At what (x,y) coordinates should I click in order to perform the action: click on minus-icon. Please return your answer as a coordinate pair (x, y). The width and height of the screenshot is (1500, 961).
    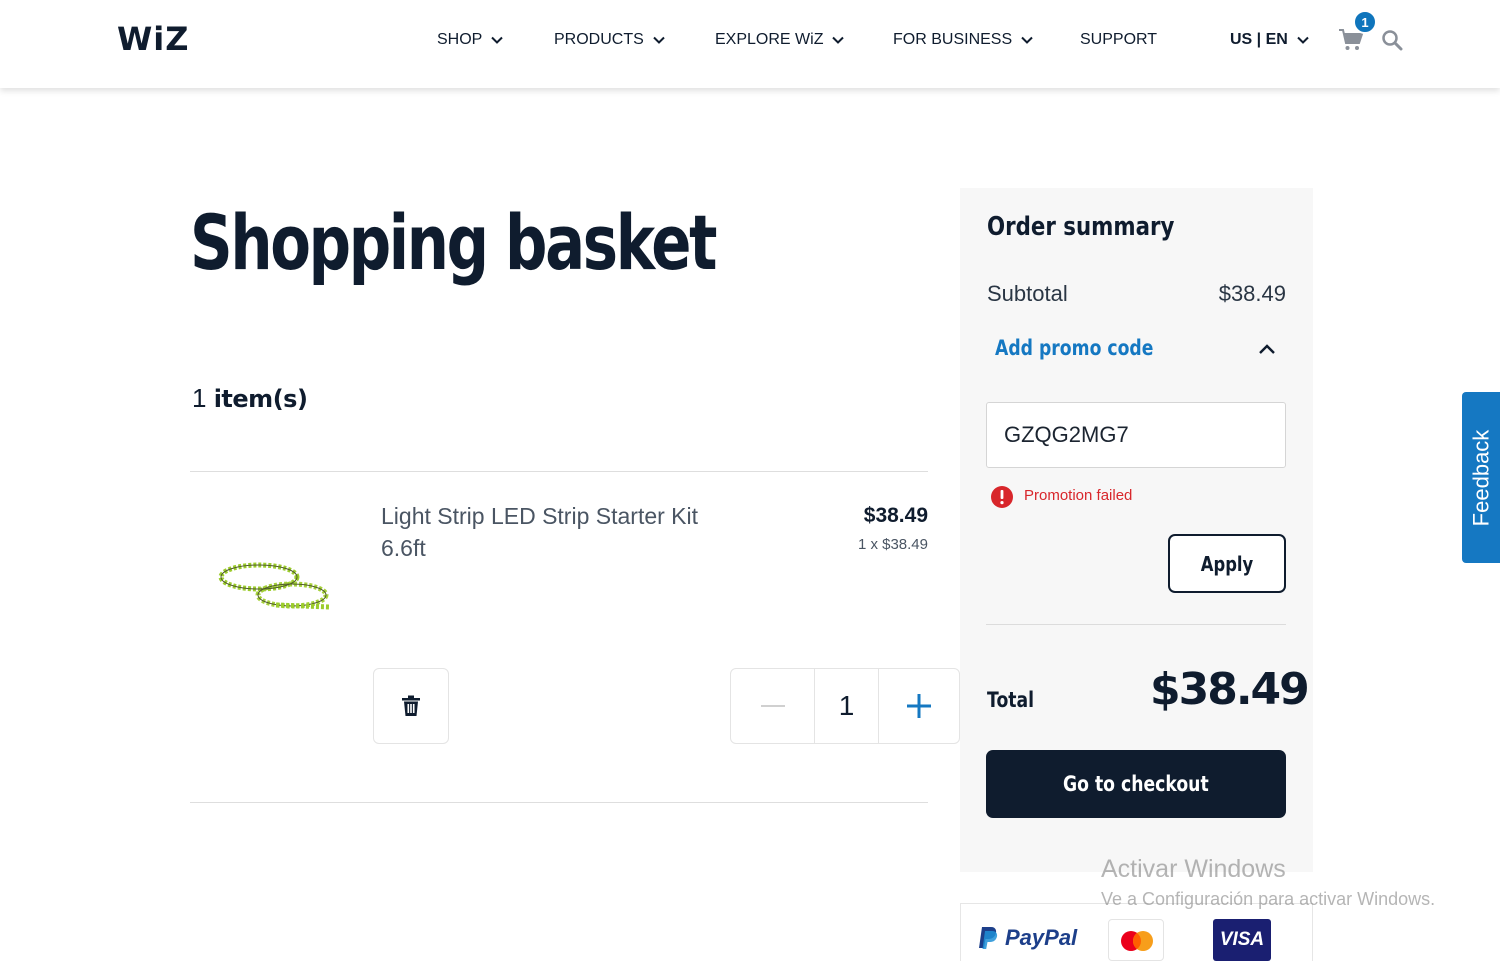
    Looking at the image, I should click on (772, 706).